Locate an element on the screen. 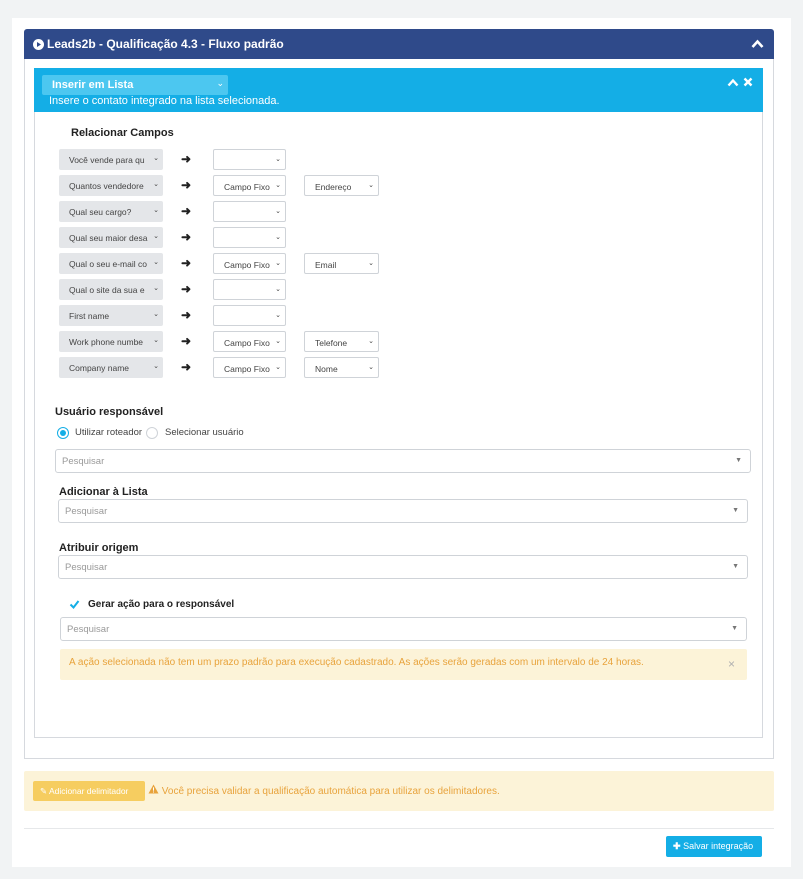 The width and height of the screenshot is (803, 879). generate-action-label: Gerar ação para o responsável is located at coordinates (161, 604).